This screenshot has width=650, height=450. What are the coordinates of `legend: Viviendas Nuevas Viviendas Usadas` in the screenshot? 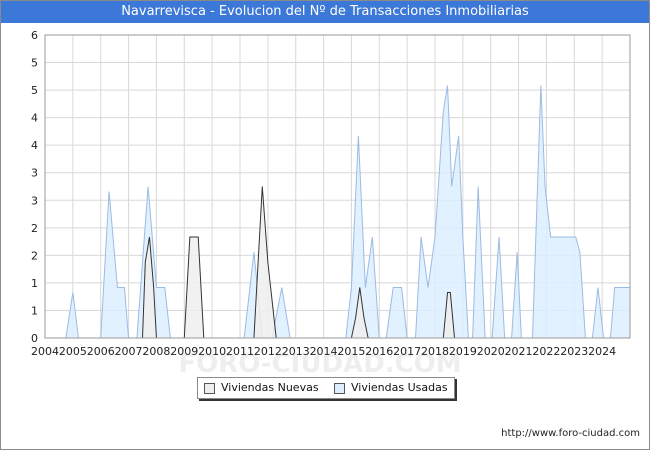 It's located at (326, 388).